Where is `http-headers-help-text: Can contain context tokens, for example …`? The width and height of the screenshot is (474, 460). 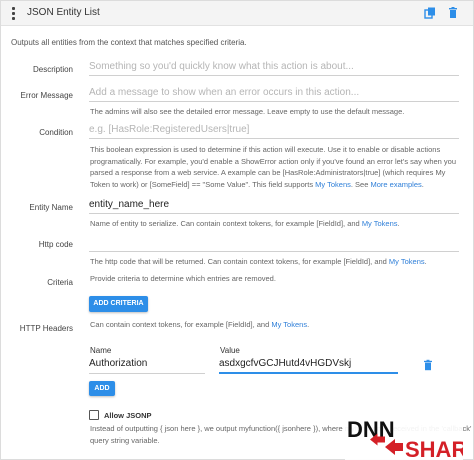
http-headers-help-text: Can contain context tokens, for example … is located at coordinates (181, 324).